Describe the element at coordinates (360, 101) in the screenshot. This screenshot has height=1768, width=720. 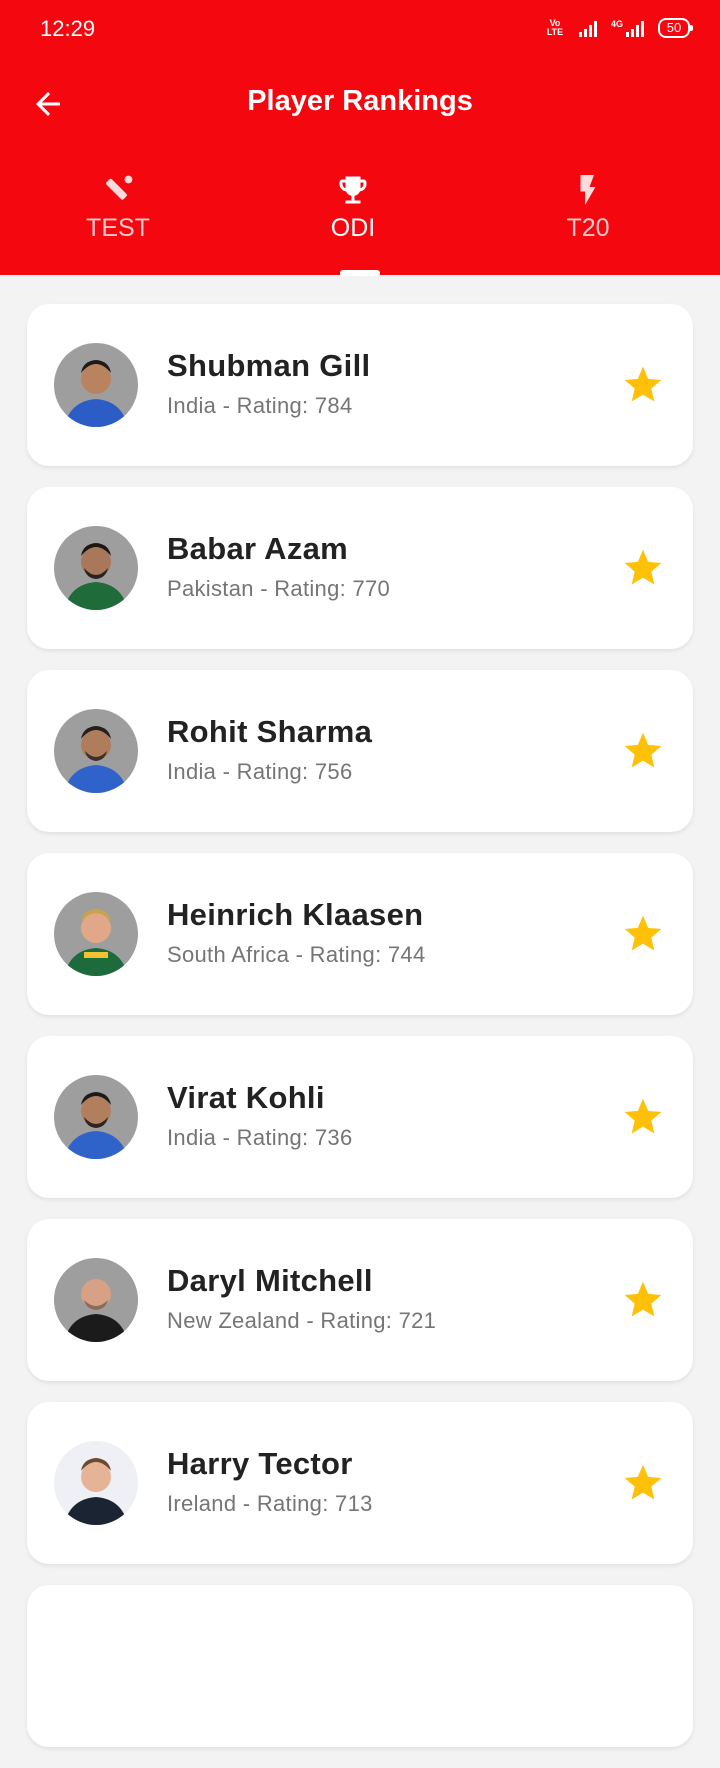
I see `page-title: Player Rankings` at that location.